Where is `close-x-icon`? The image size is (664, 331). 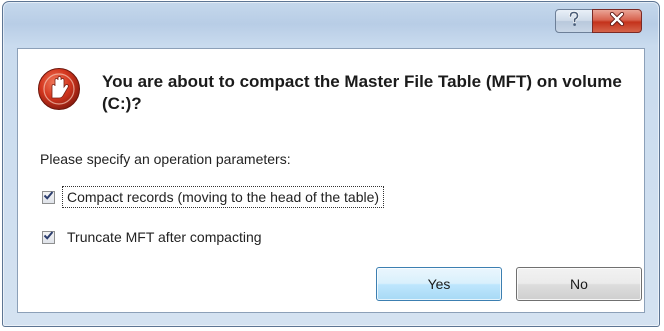 close-x-icon is located at coordinates (617, 21).